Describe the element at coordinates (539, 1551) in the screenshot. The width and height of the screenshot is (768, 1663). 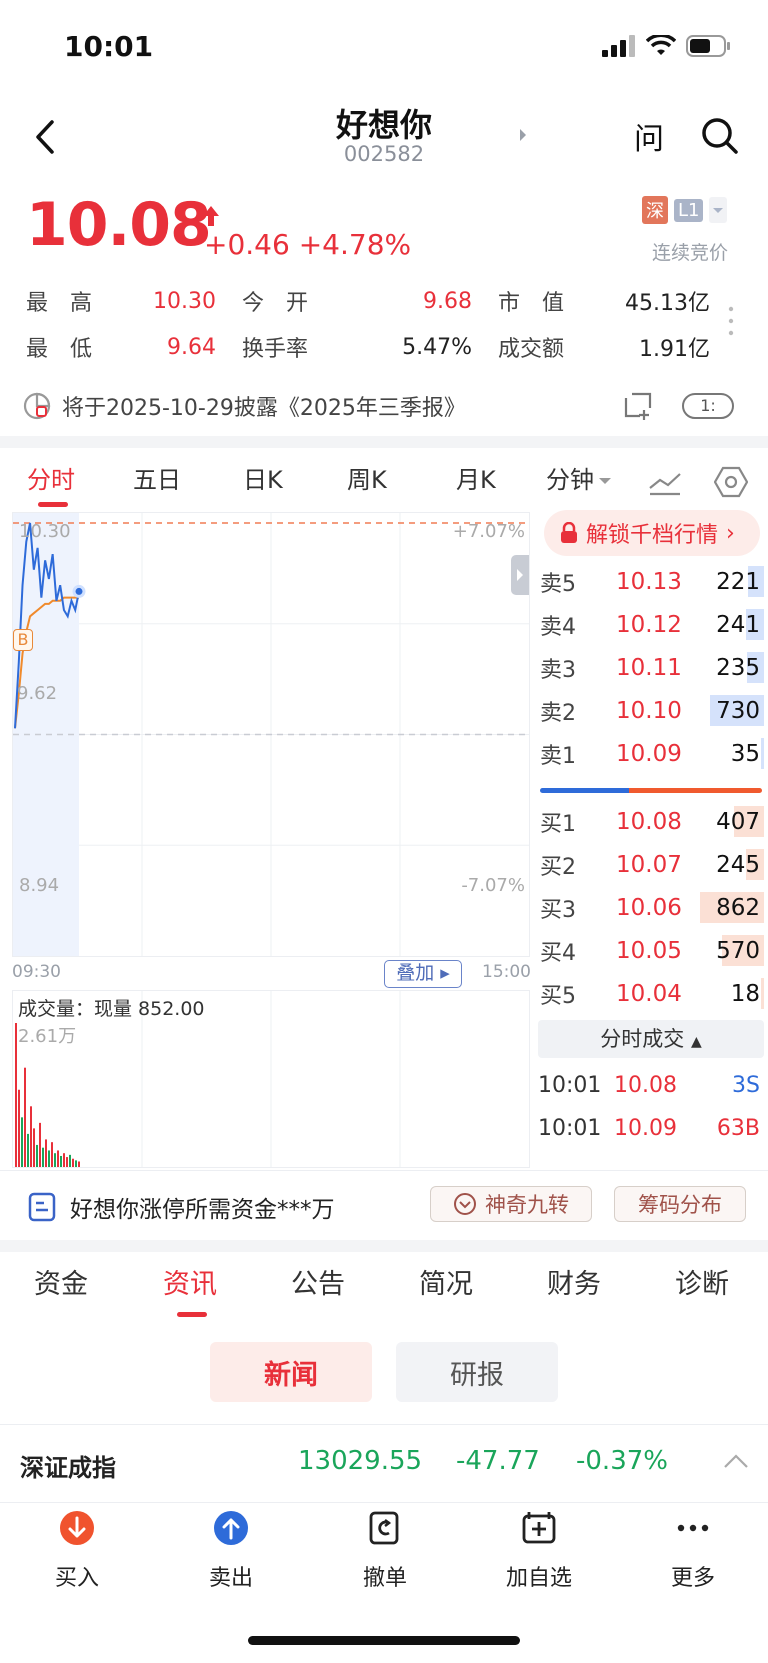
I see `add-watchlist-button: 加自选` at that location.